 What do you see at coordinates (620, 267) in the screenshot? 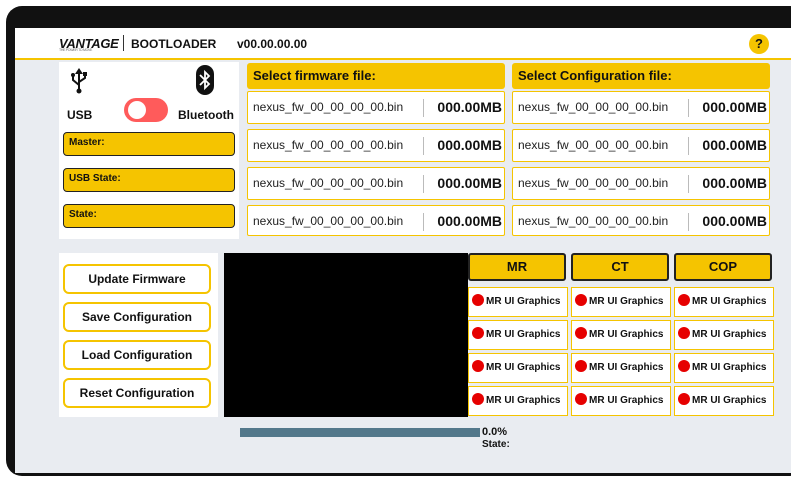
I see `column-header-ct: CT` at bounding box center [620, 267].